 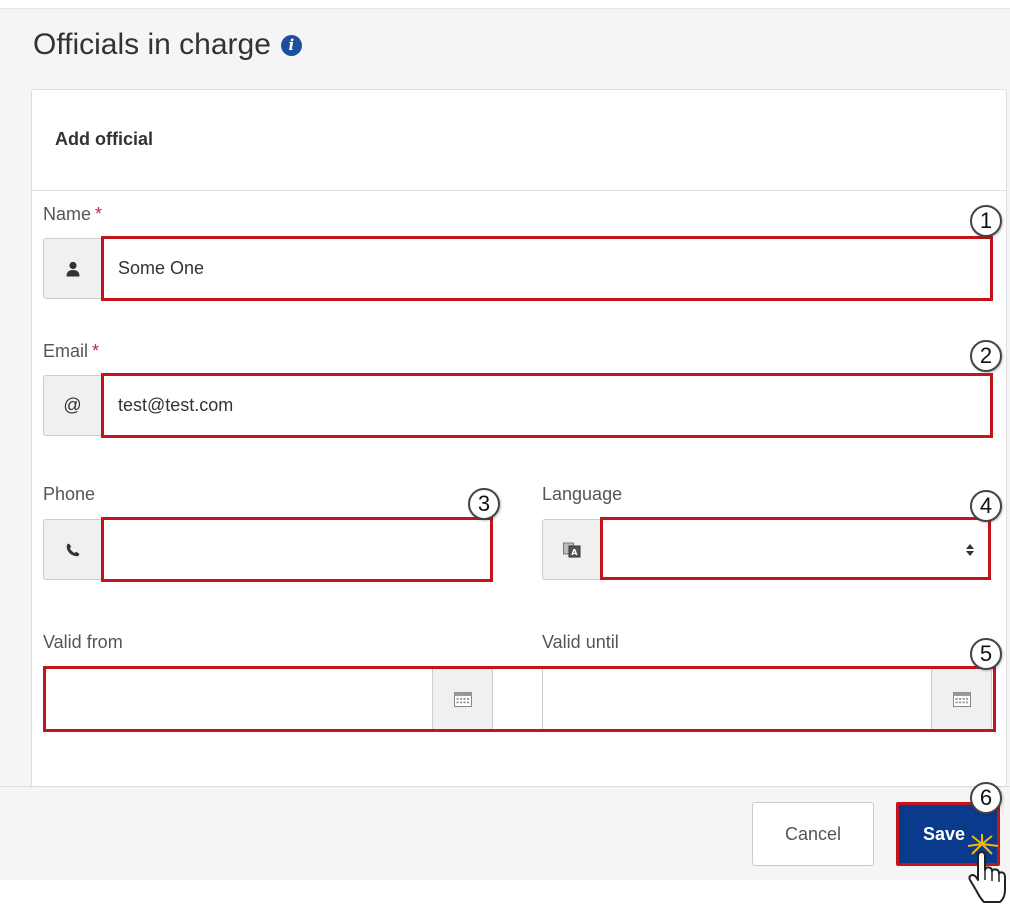 I want to click on phone-icon, so click(x=72, y=549).